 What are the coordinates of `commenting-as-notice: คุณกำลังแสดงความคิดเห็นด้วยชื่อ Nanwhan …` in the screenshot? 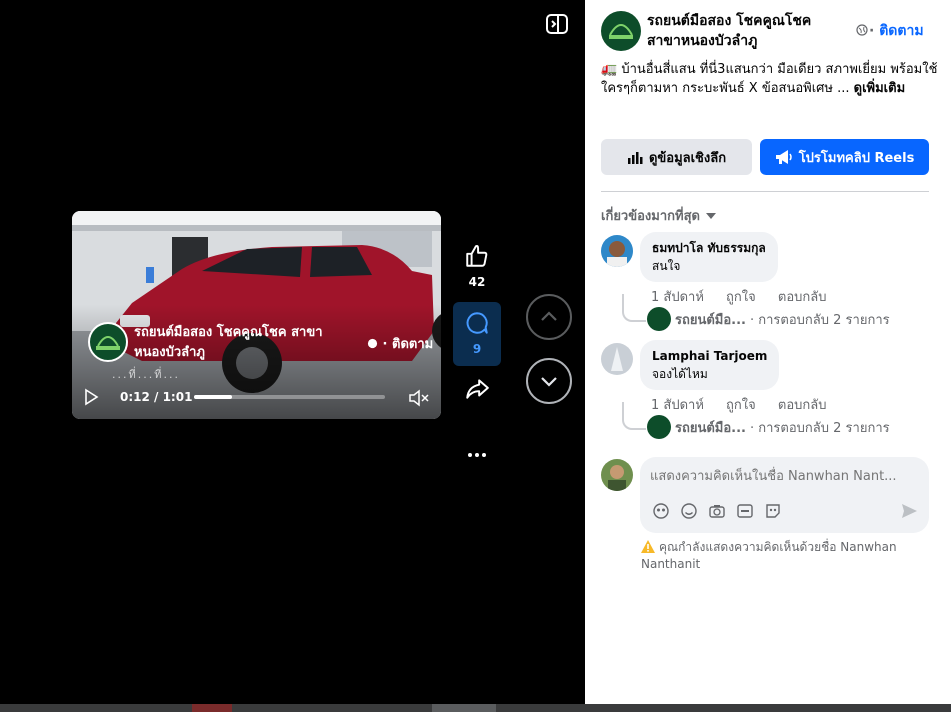 It's located at (786, 556).